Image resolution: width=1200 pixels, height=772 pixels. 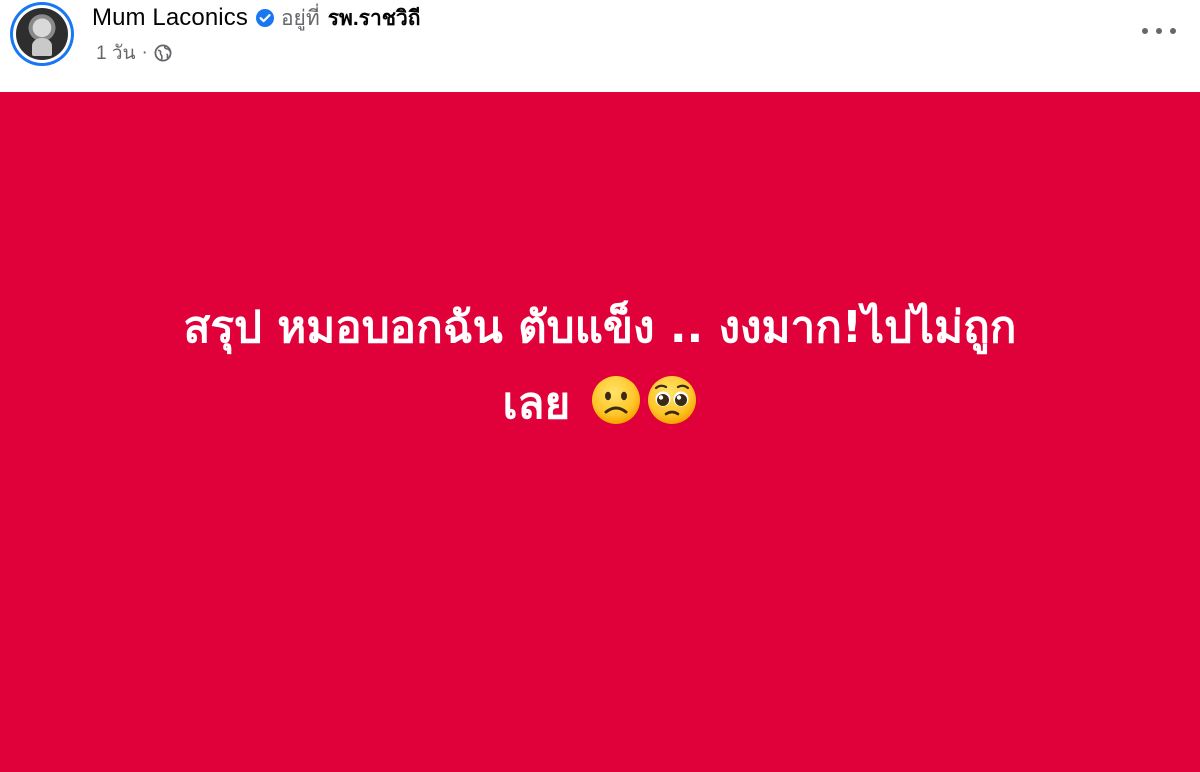 What do you see at coordinates (170, 18) in the screenshot?
I see `author-name: Mum Laconics` at bounding box center [170, 18].